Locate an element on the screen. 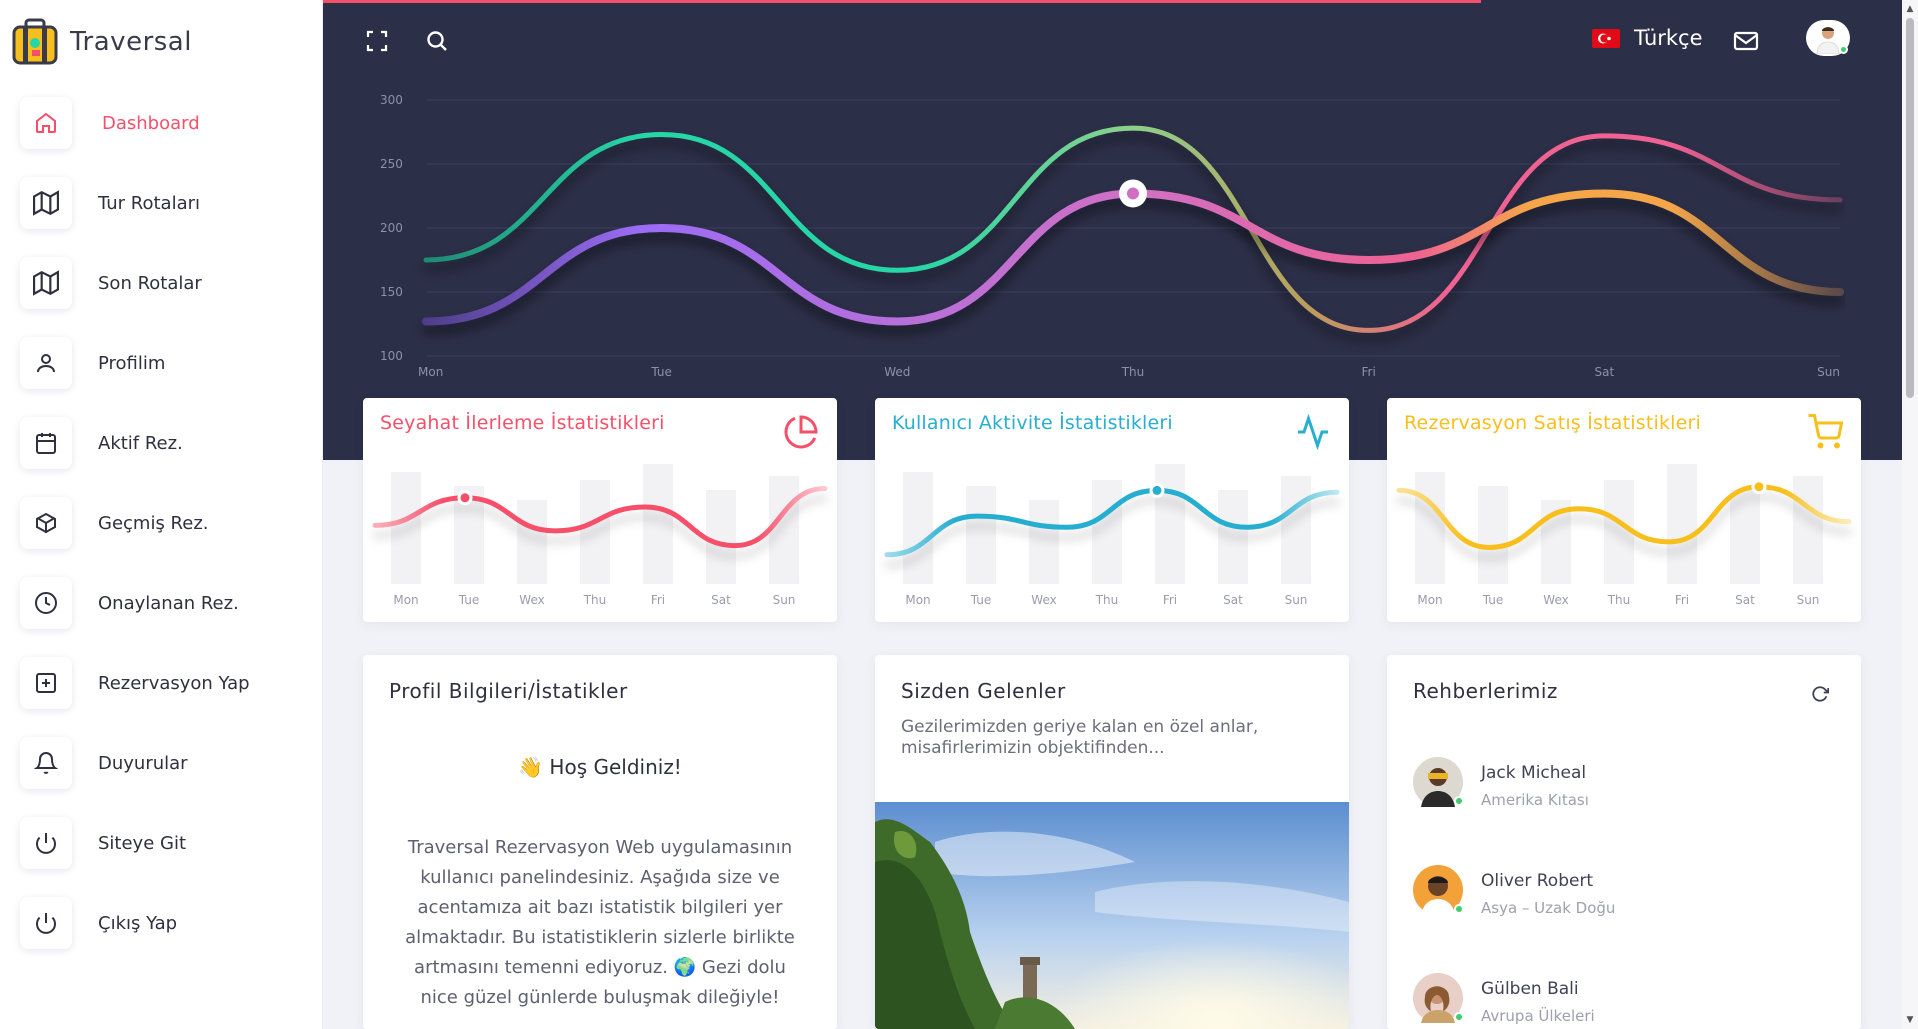  sidebar-item-tur-rotalari: Tur Rotaları is located at coordinates (165, 203).